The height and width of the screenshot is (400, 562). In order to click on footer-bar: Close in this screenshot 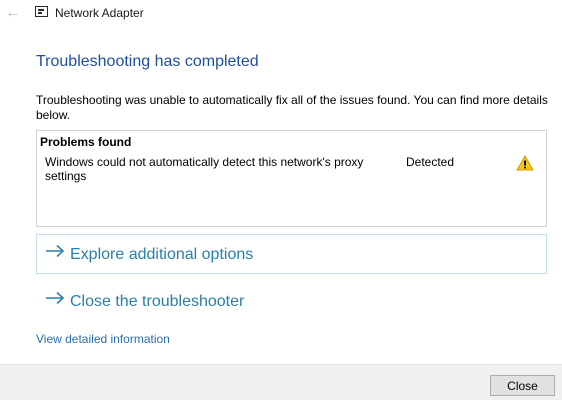, I will do `click(281, 382)`.